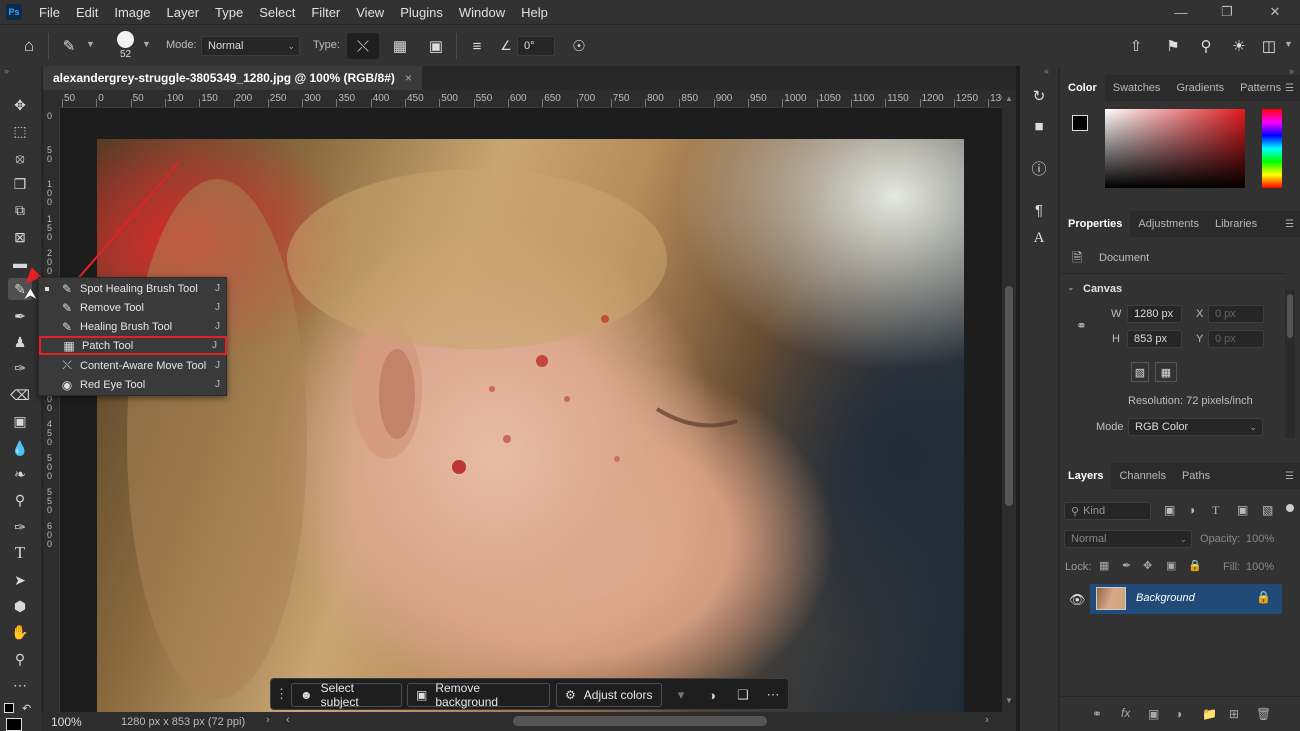  I want to click on fill-value: 100%, so click(1260, 567).